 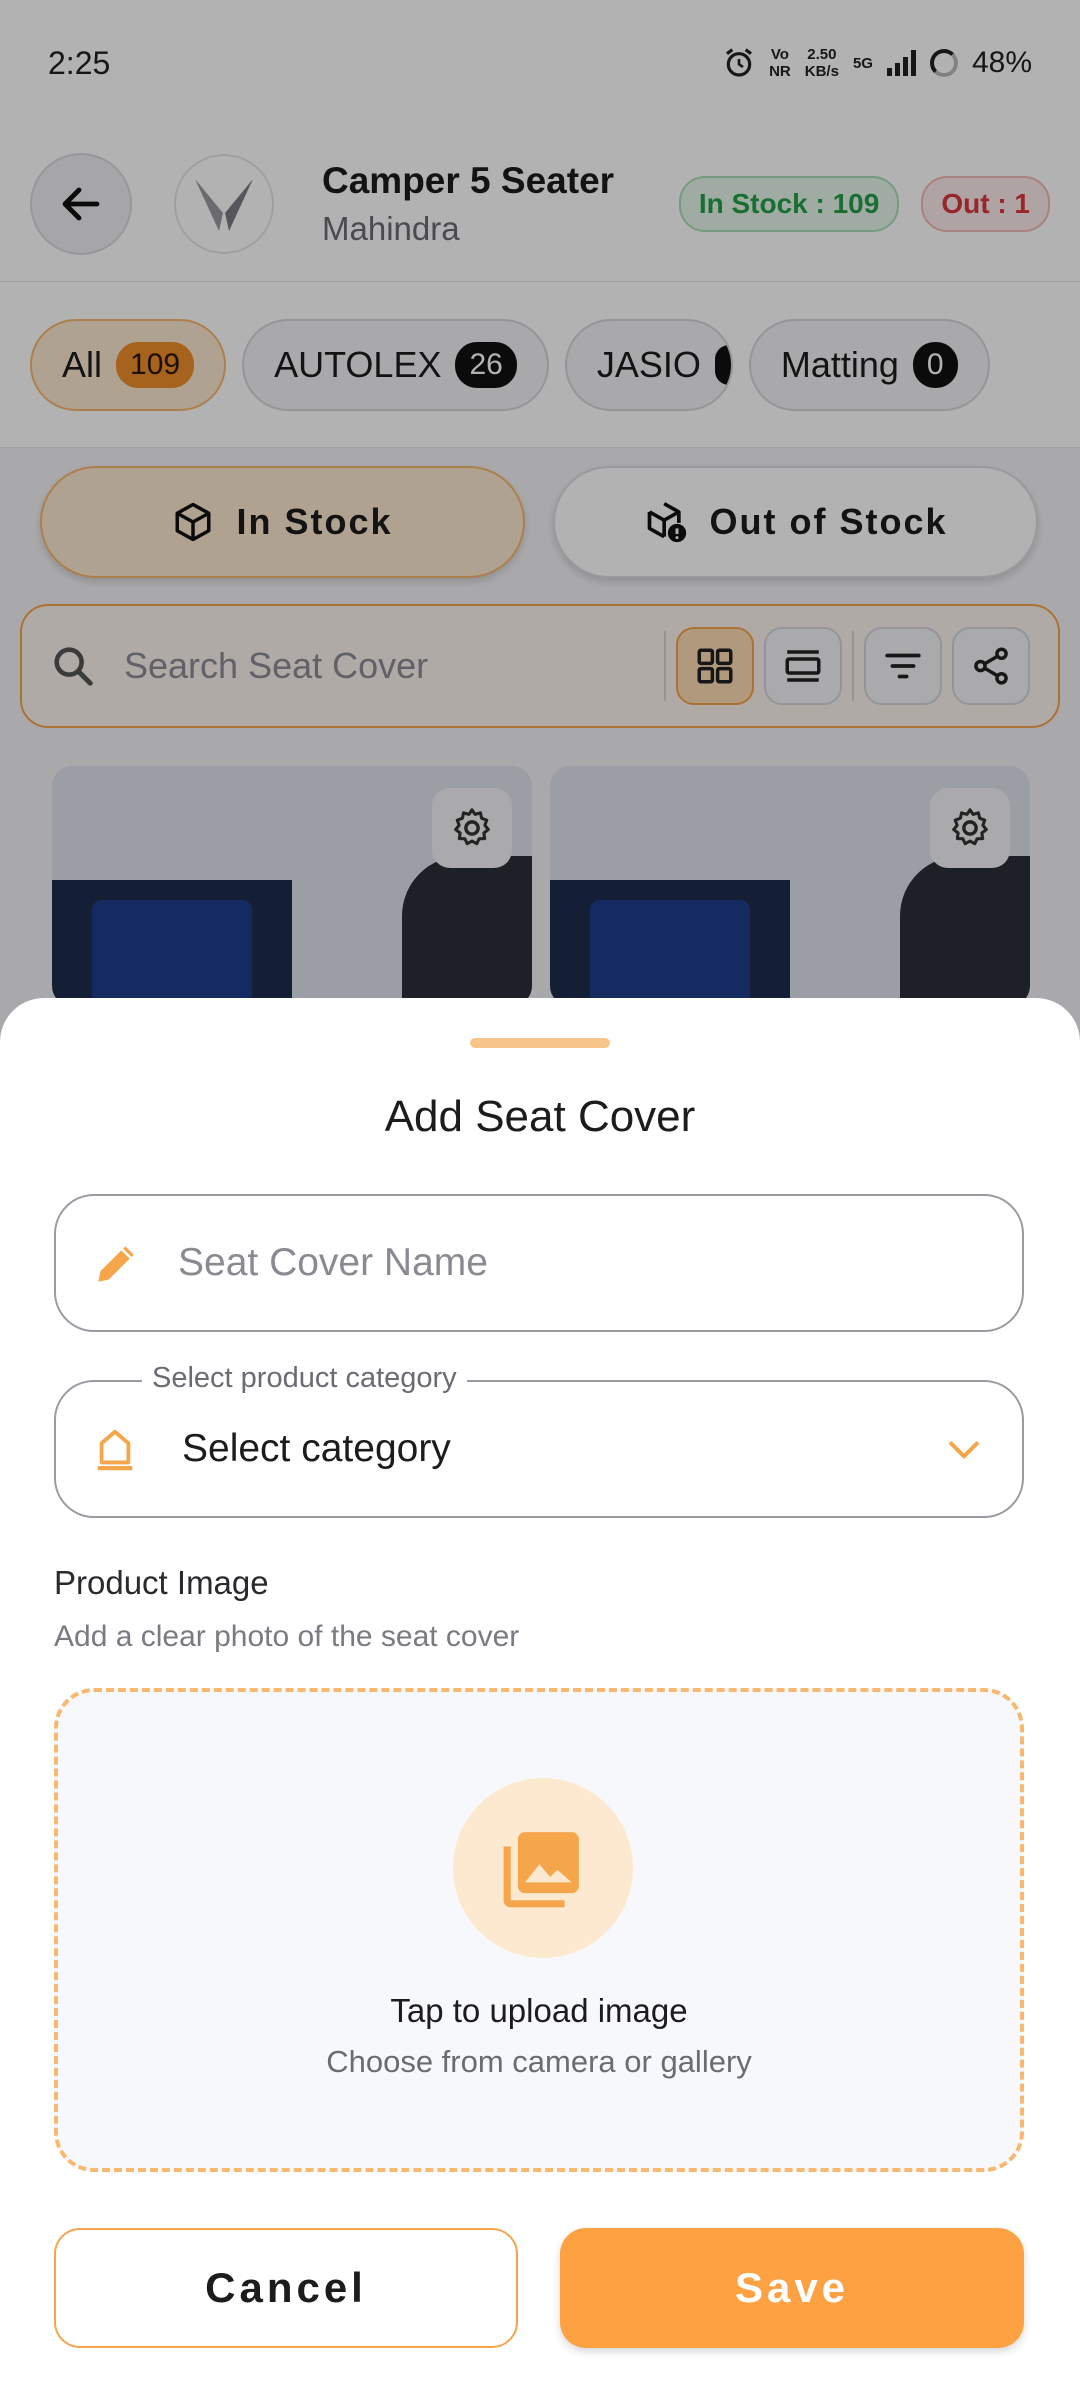 I want to click on sheet-title: Add Seat Cover, so click(x=540, y=1116).